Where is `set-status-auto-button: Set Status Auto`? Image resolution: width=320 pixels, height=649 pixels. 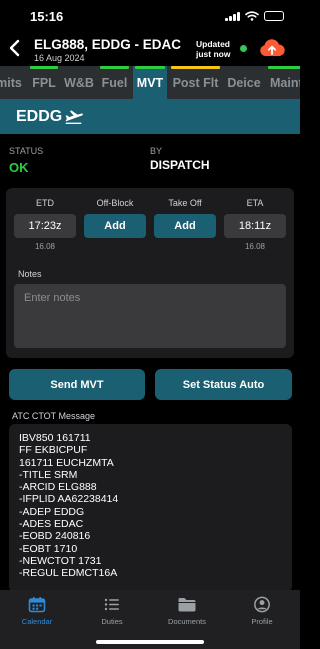 set-status-auto-button: Set Status Auto is located at coordinates (223, 384).